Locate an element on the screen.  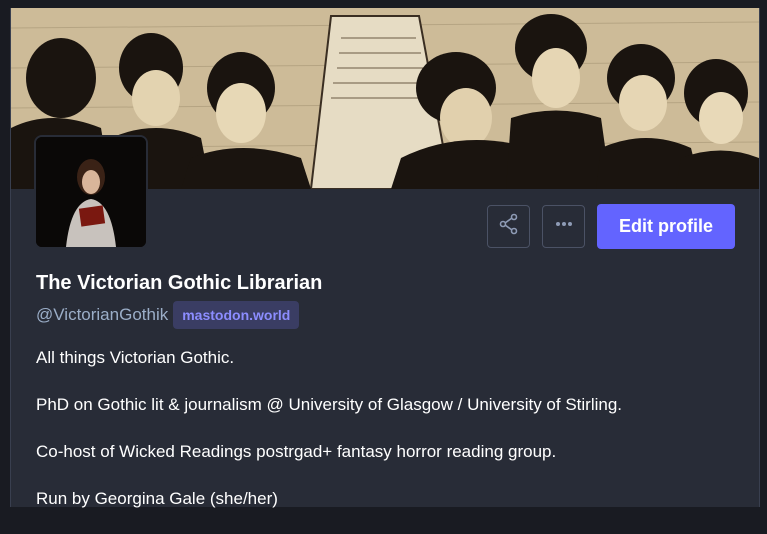
share-icon is located at coordinates (509, 226).